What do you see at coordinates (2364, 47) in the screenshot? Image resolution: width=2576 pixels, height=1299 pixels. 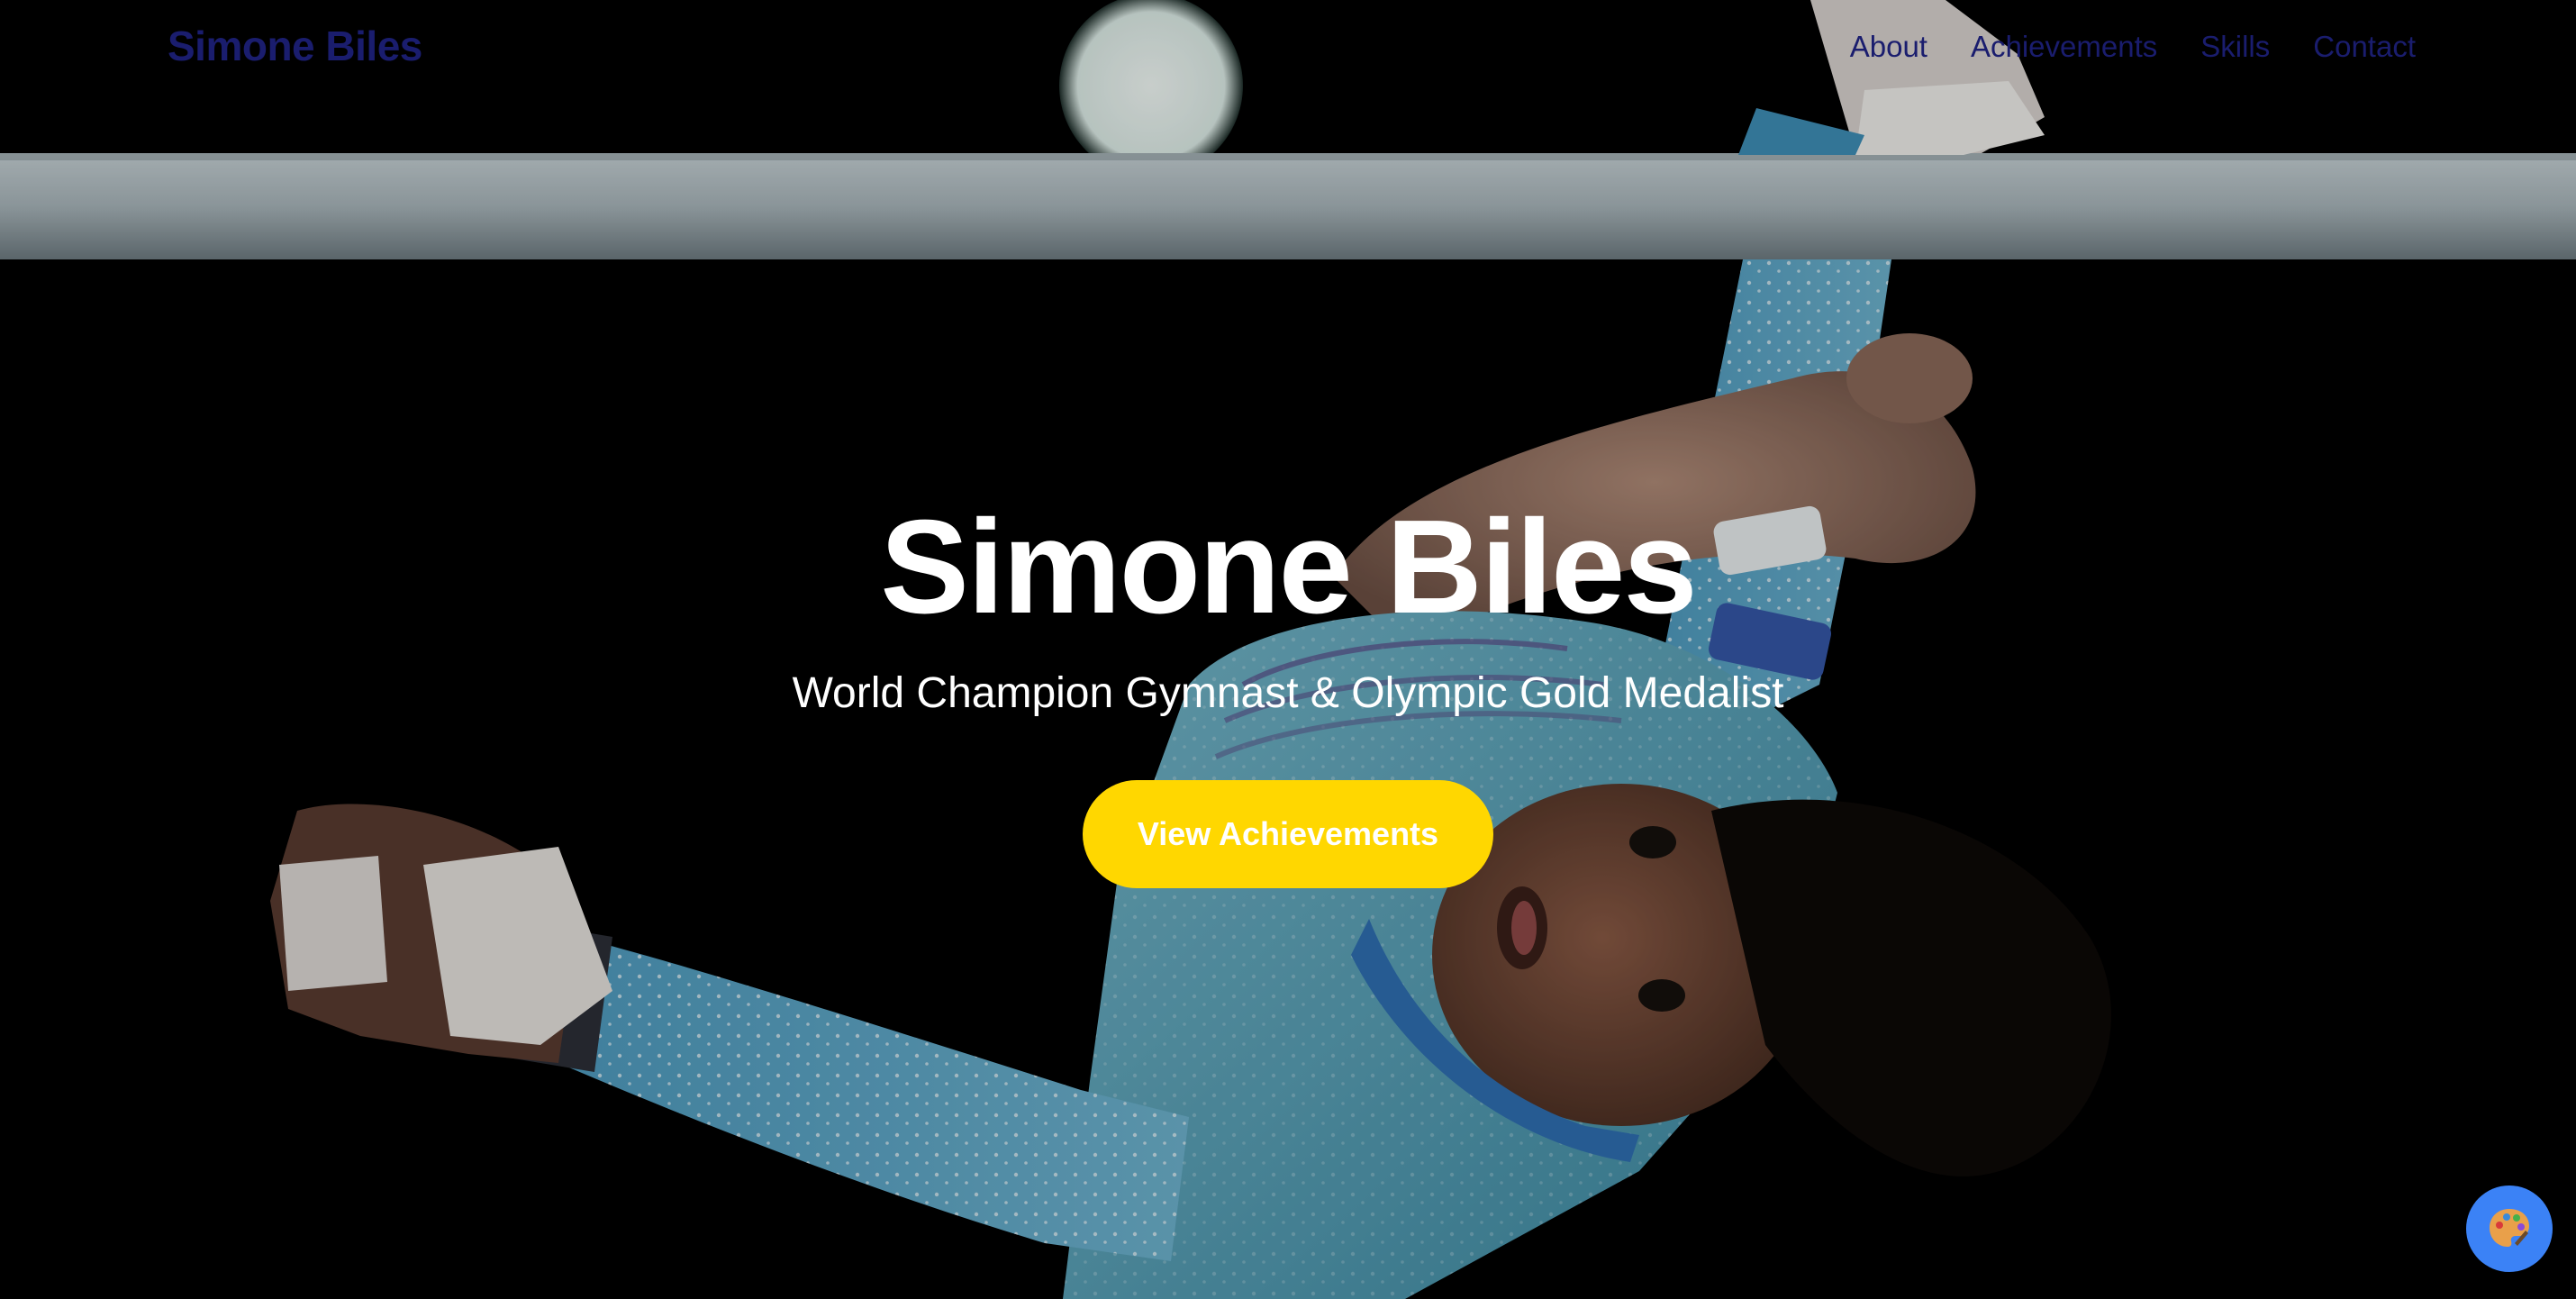 I see `nav-link-contact: Contact` at bounding box center [2364, 47].